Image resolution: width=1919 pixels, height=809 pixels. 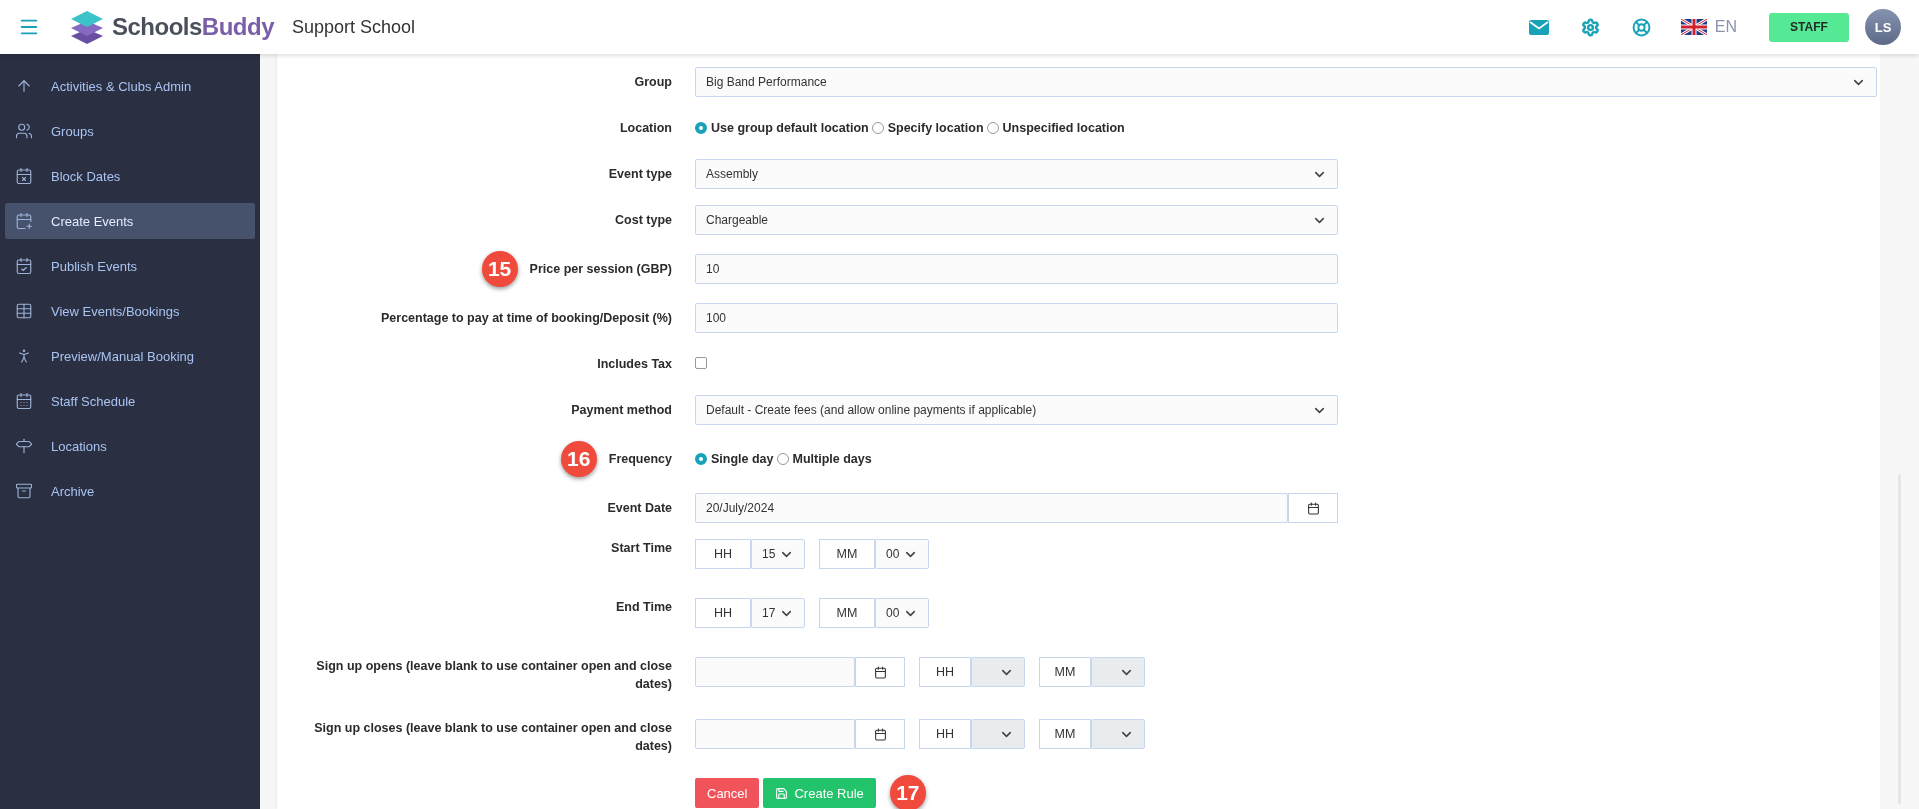 What do you see at coordinates (130, 356) in the screenshot?
I see `sidebar-item: Preview/Manual Booking` at bounding box center [130, 356].